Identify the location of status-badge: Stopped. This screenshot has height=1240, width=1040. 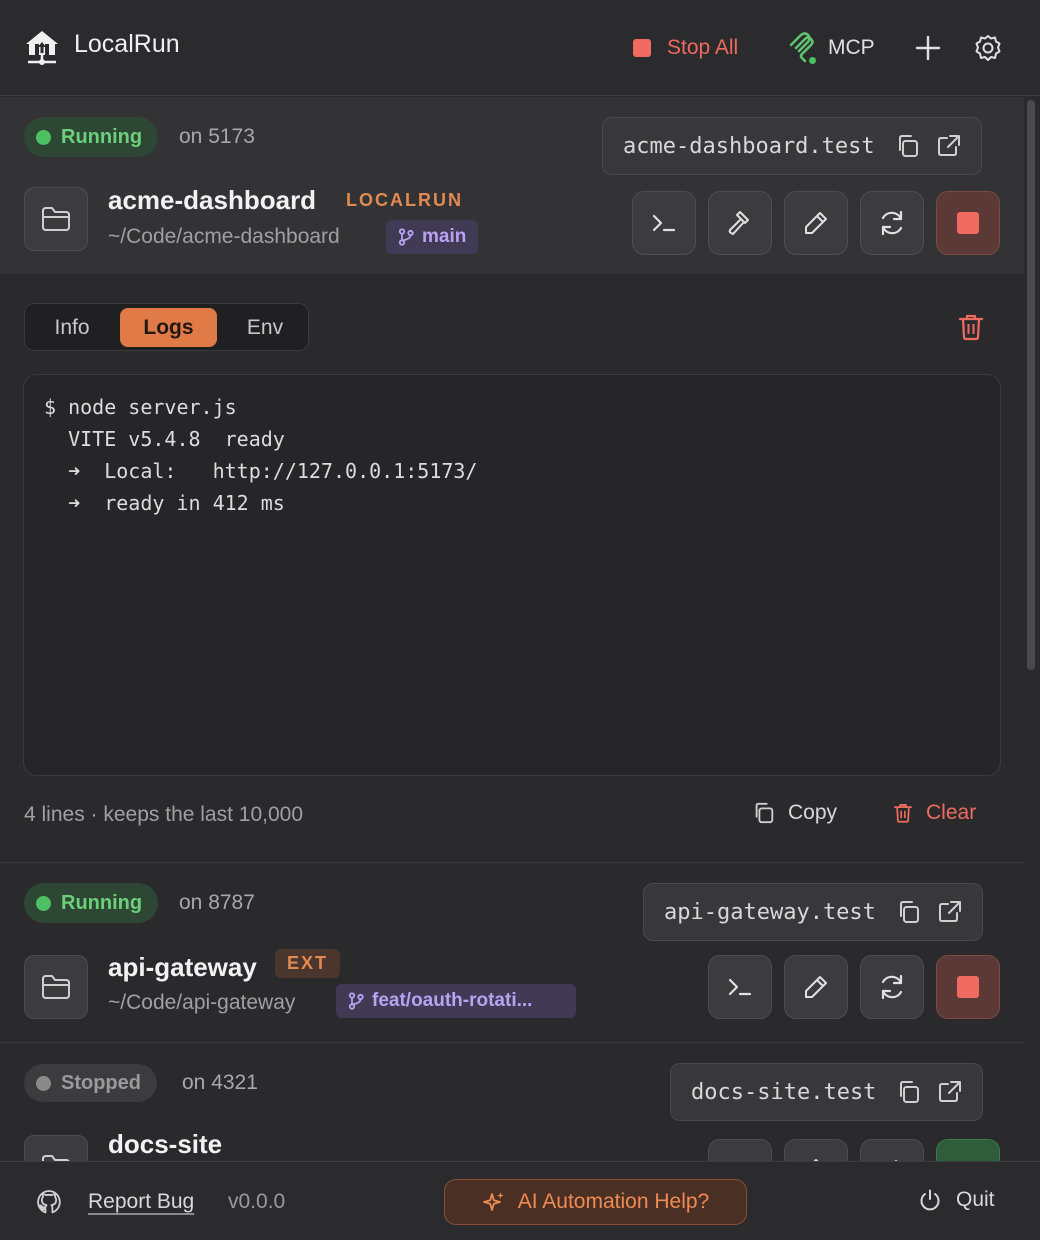
(90, 1083).